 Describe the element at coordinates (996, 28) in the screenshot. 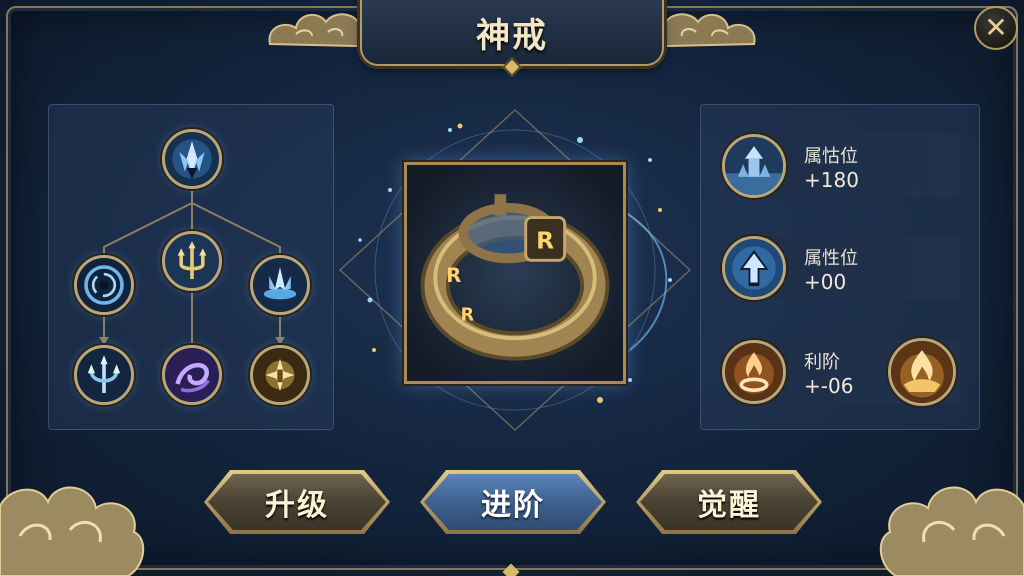

I see `close-button: ✕` at that location.